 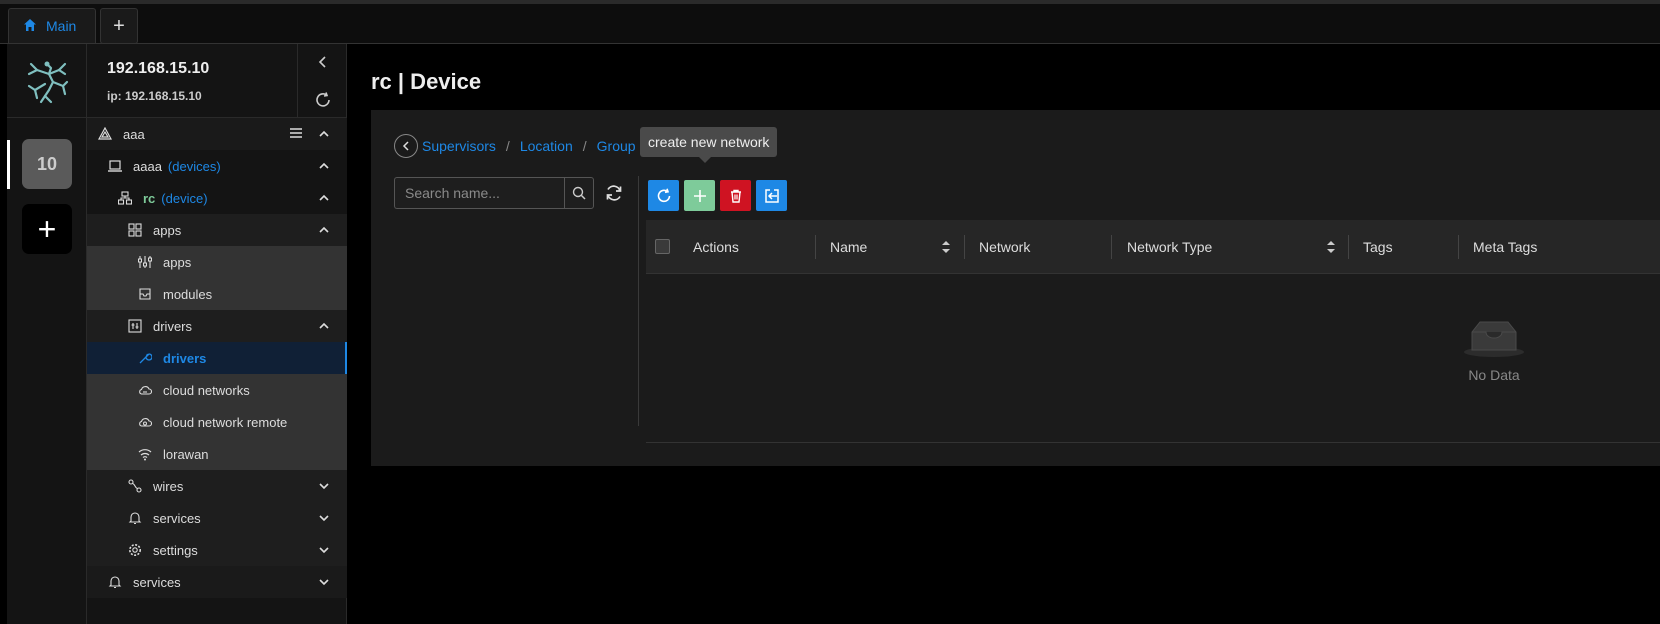 I want to click on delete-button, so click(x=735, y=195).